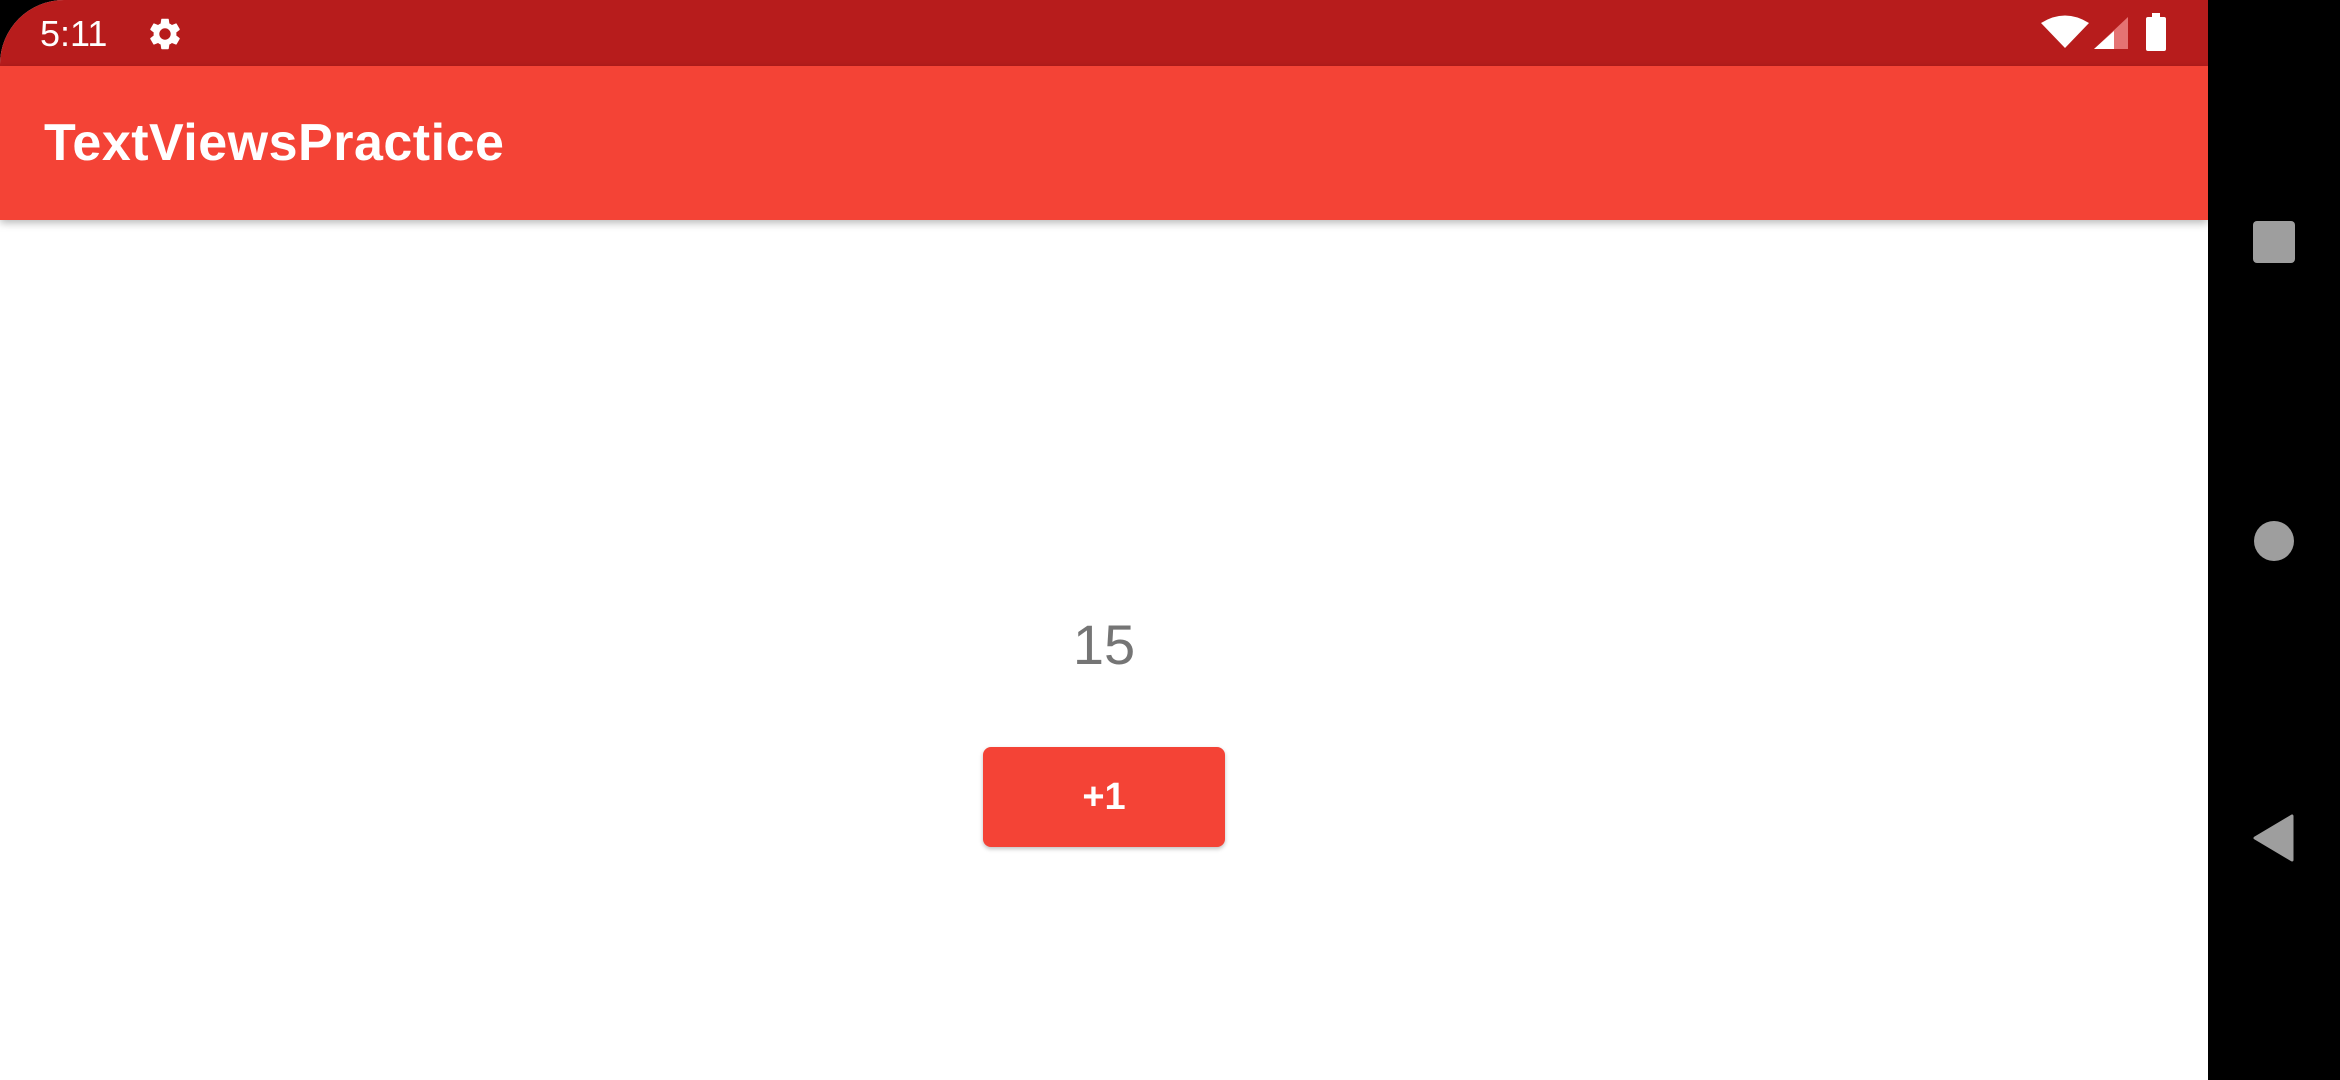  Describe the element at coordinates (165, 34) in the screenshot. I see `settings-gear-icon` at that location.